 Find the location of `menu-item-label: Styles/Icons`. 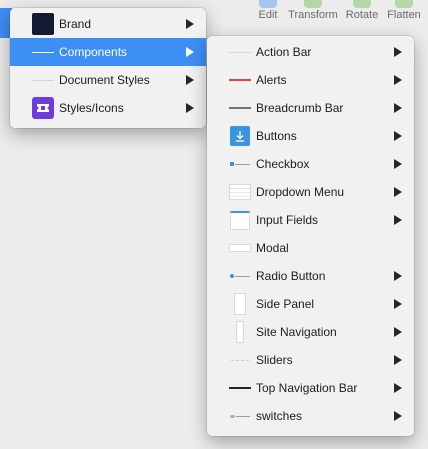

menu-item-label: Styles/Icons is located at coordinates (91, 108).